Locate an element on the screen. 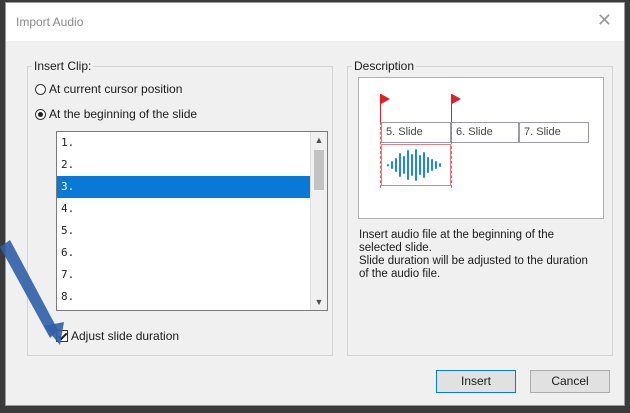 This screenshot has height=413, width=630. audio-waveform-icon is located at coordinates (414, 165).